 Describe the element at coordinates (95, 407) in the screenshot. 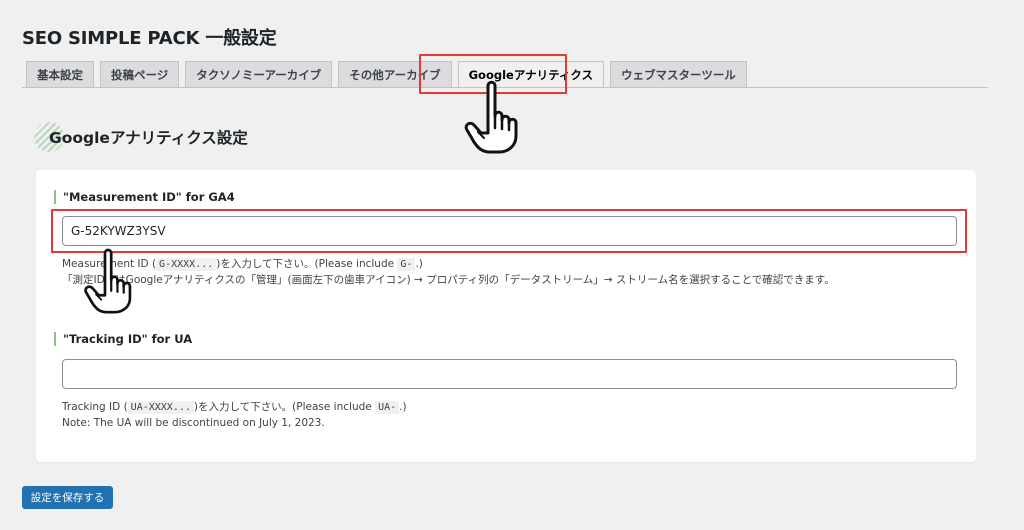

I see `ua-desc-text: Tracking ID (` at that location.